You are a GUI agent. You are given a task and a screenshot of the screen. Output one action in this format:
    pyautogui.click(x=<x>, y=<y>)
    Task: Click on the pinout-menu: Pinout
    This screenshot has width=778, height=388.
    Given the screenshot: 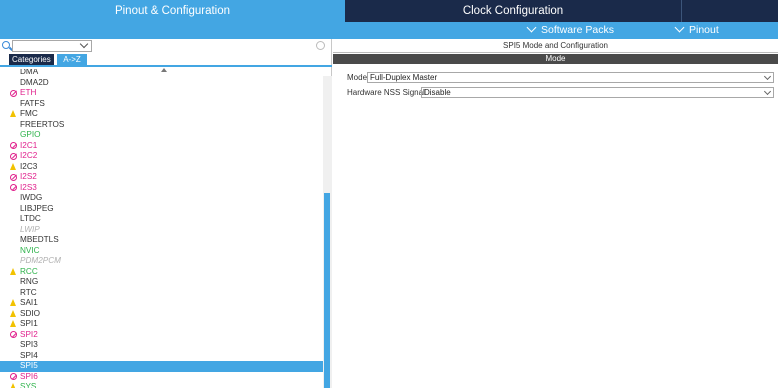 What is the action you would take?
    pyautogui.click(x=696, y=30)
    